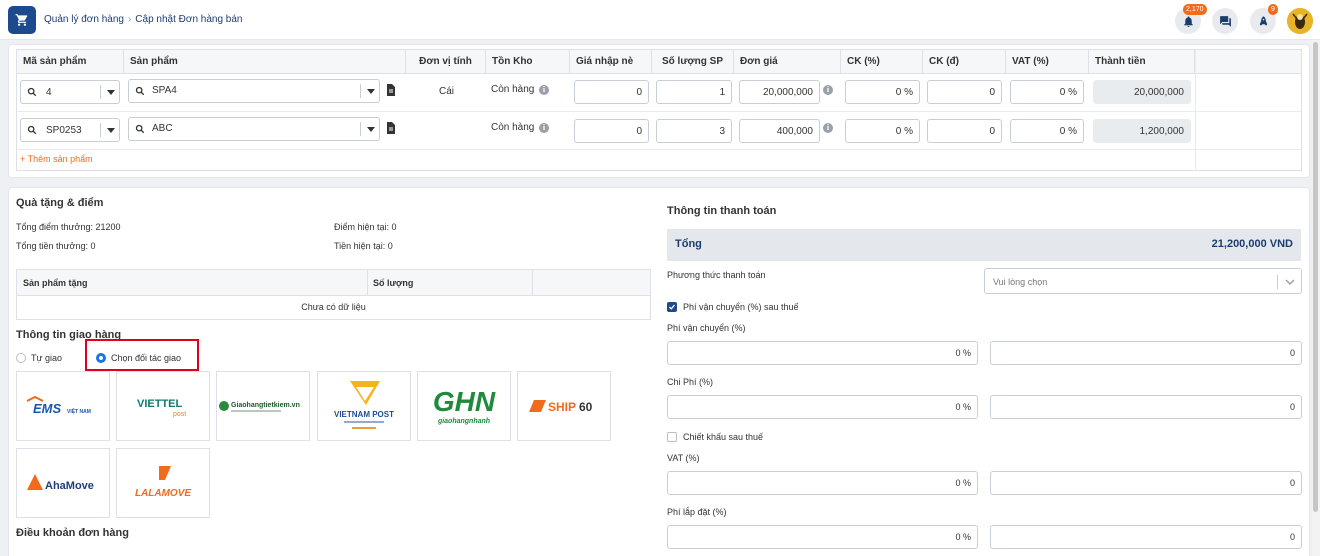 This screenshot has width=1320, height=556. I want to click on partner-lalamove: LALAMOVE, so click(163, 483).